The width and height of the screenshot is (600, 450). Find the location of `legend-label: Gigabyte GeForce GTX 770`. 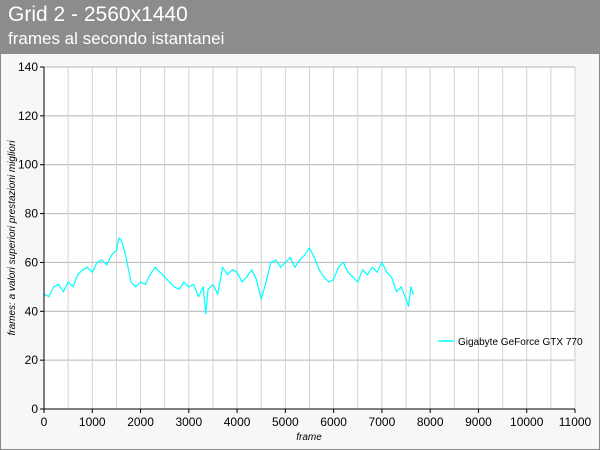

legend-label: Gigabyte GeForce GTX 770 is located at coordinates (520, 342).